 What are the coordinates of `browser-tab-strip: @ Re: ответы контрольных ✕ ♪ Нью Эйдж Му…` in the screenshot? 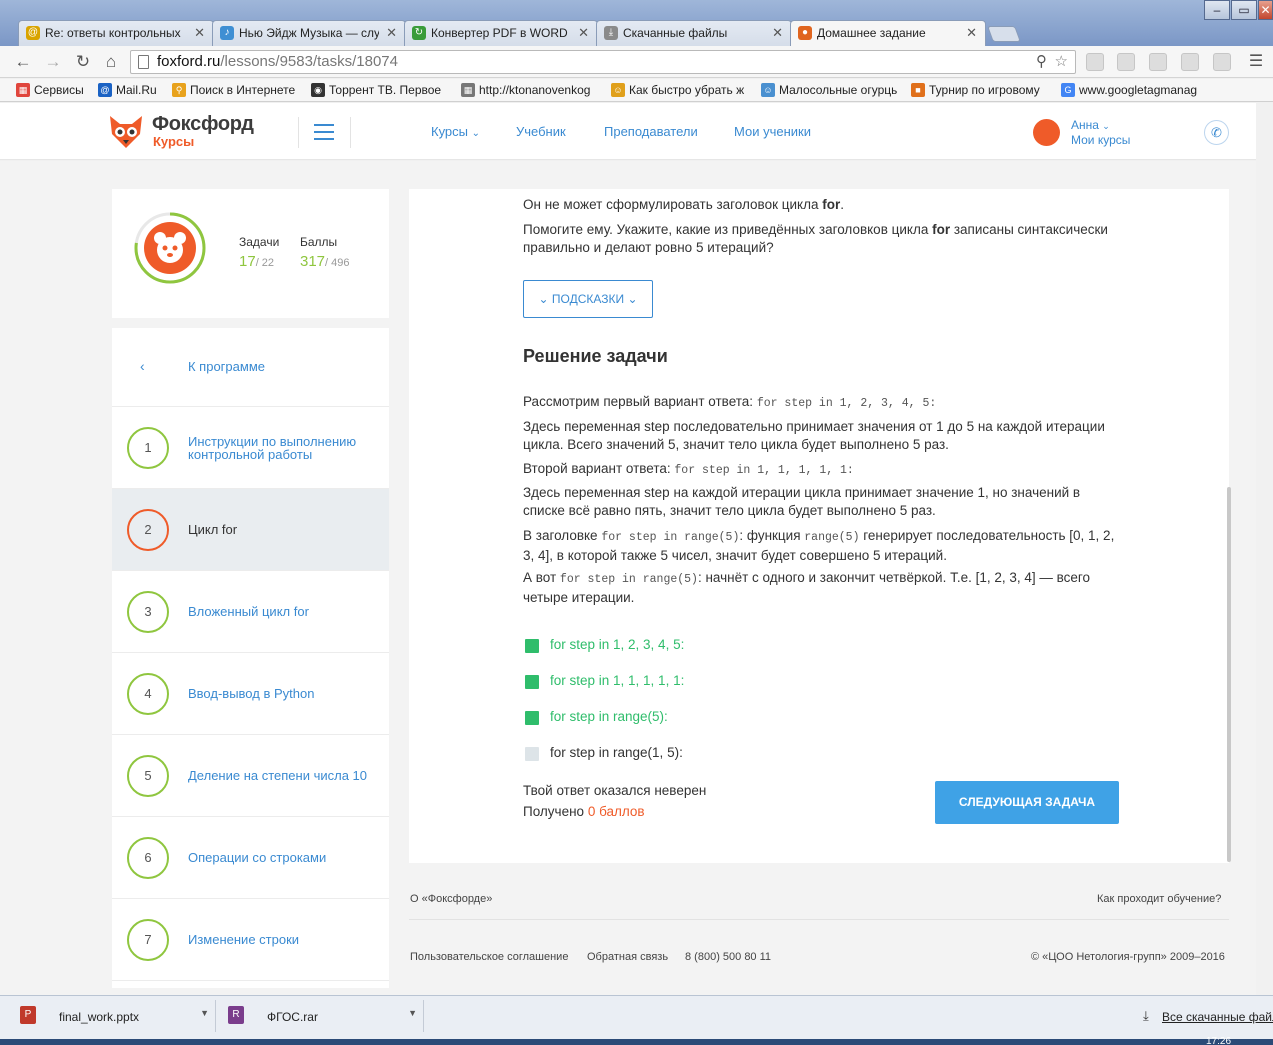 It's located at (636, 23).